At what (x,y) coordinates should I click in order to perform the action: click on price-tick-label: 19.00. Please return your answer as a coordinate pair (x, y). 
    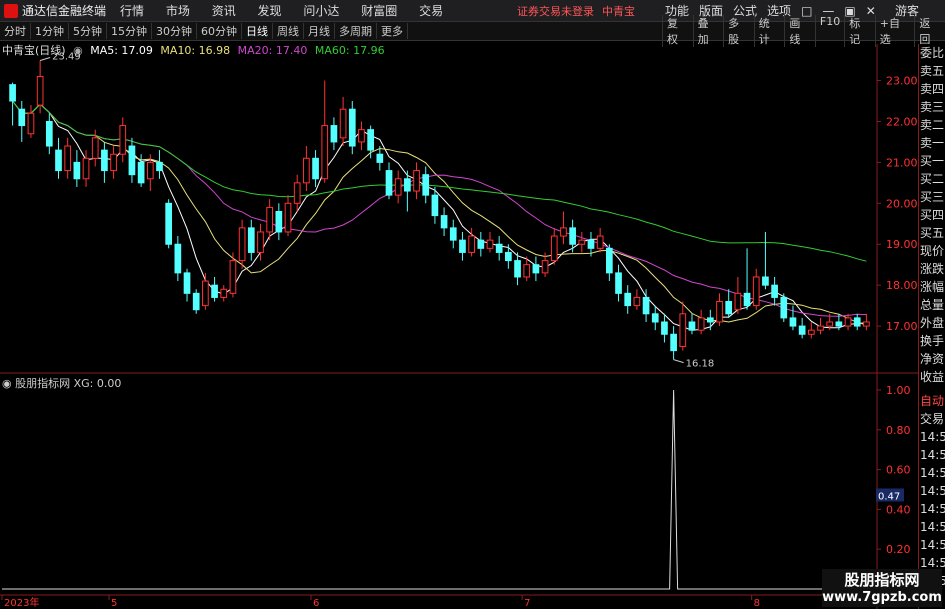
    Looking at the image, I should click on (902, 244).